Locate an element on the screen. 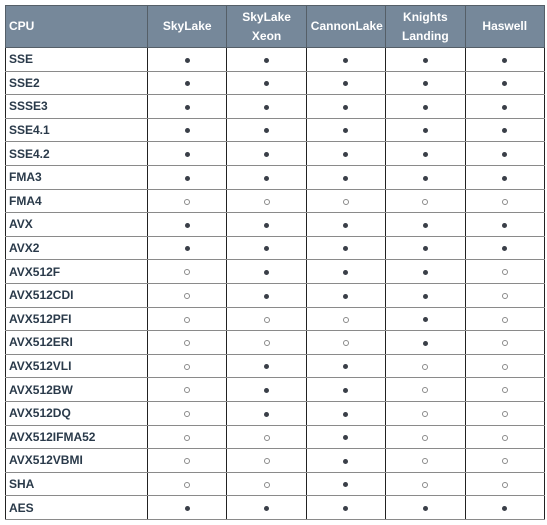  feature-name: SSE4.2 is located at coordinates (76, 153).